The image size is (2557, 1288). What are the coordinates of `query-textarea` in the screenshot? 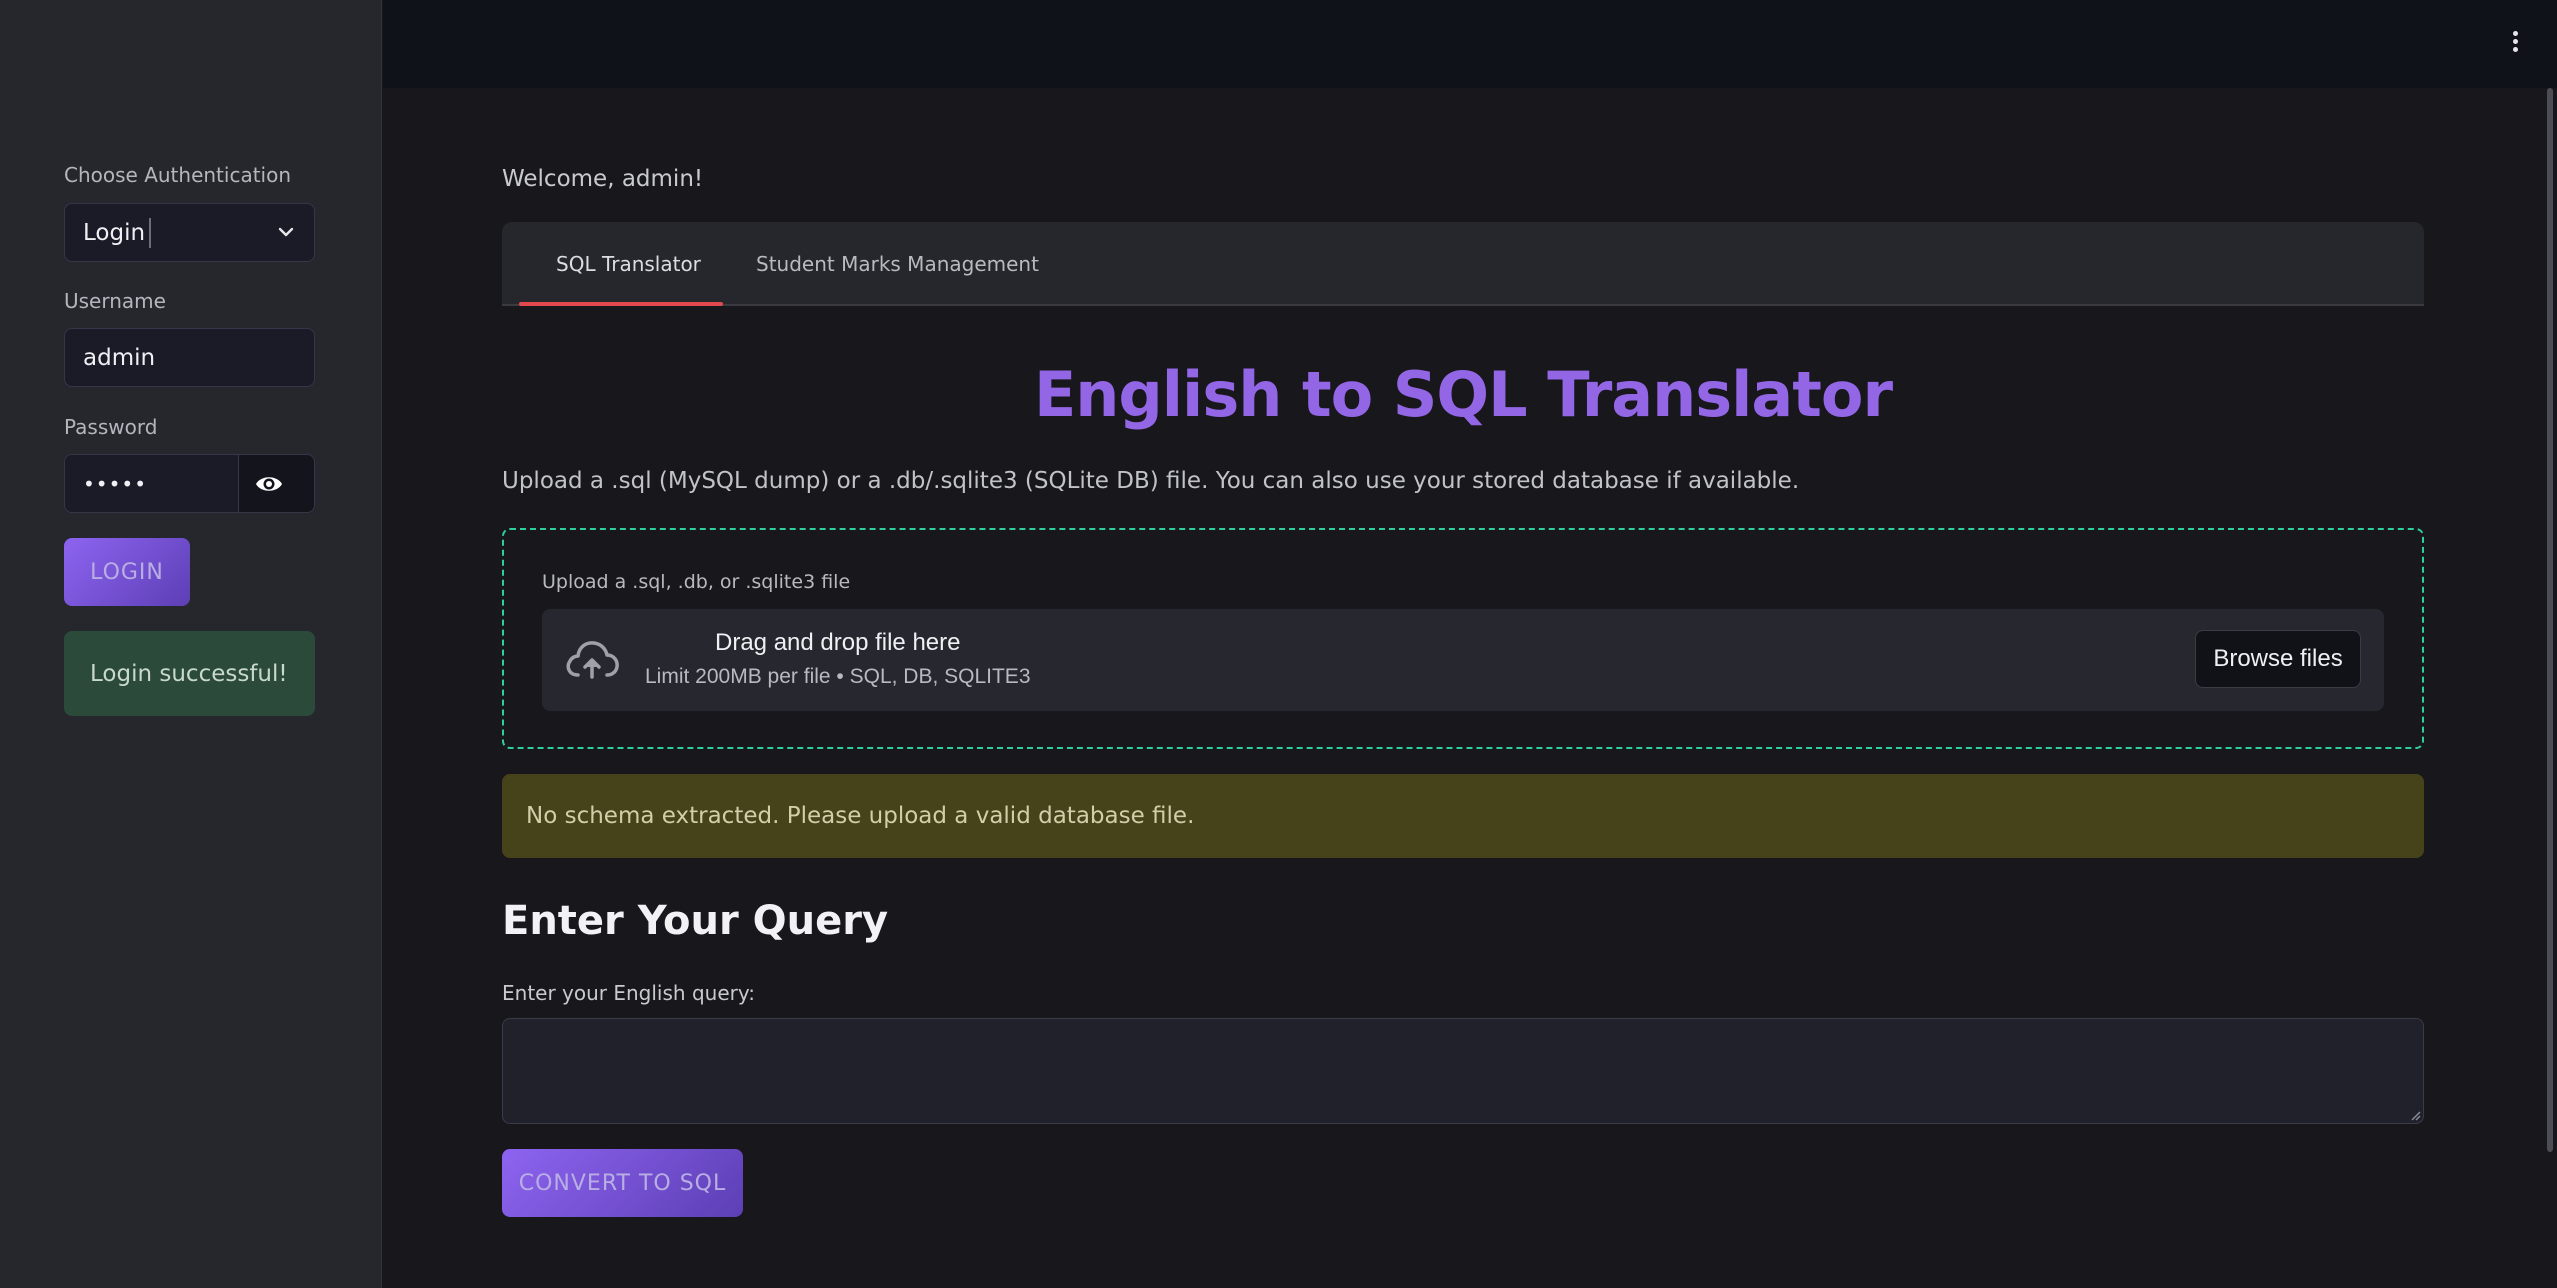 It's located at (1463, 1071).